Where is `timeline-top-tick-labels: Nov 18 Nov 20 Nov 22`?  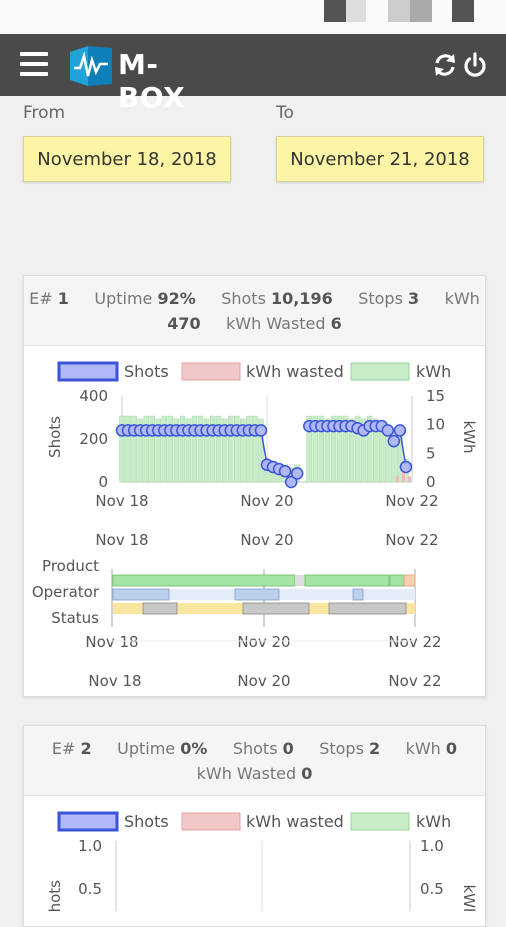 timeline-top-tick-labels: Nov 18 Nov 20 Nov 22 is located at coordinates (266, 540).